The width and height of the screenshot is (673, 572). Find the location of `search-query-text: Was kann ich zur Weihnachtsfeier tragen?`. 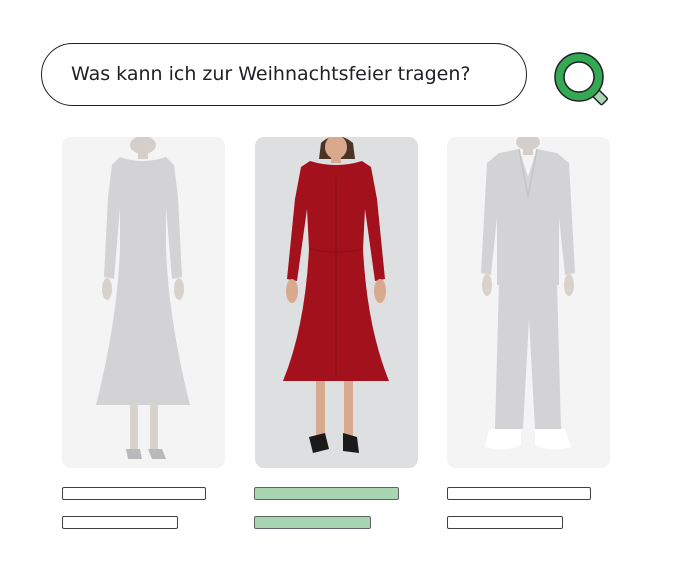

search-query-text: Was kann ich zur Weihnachtsfeier tragen? is located at coordinates (271, 74).